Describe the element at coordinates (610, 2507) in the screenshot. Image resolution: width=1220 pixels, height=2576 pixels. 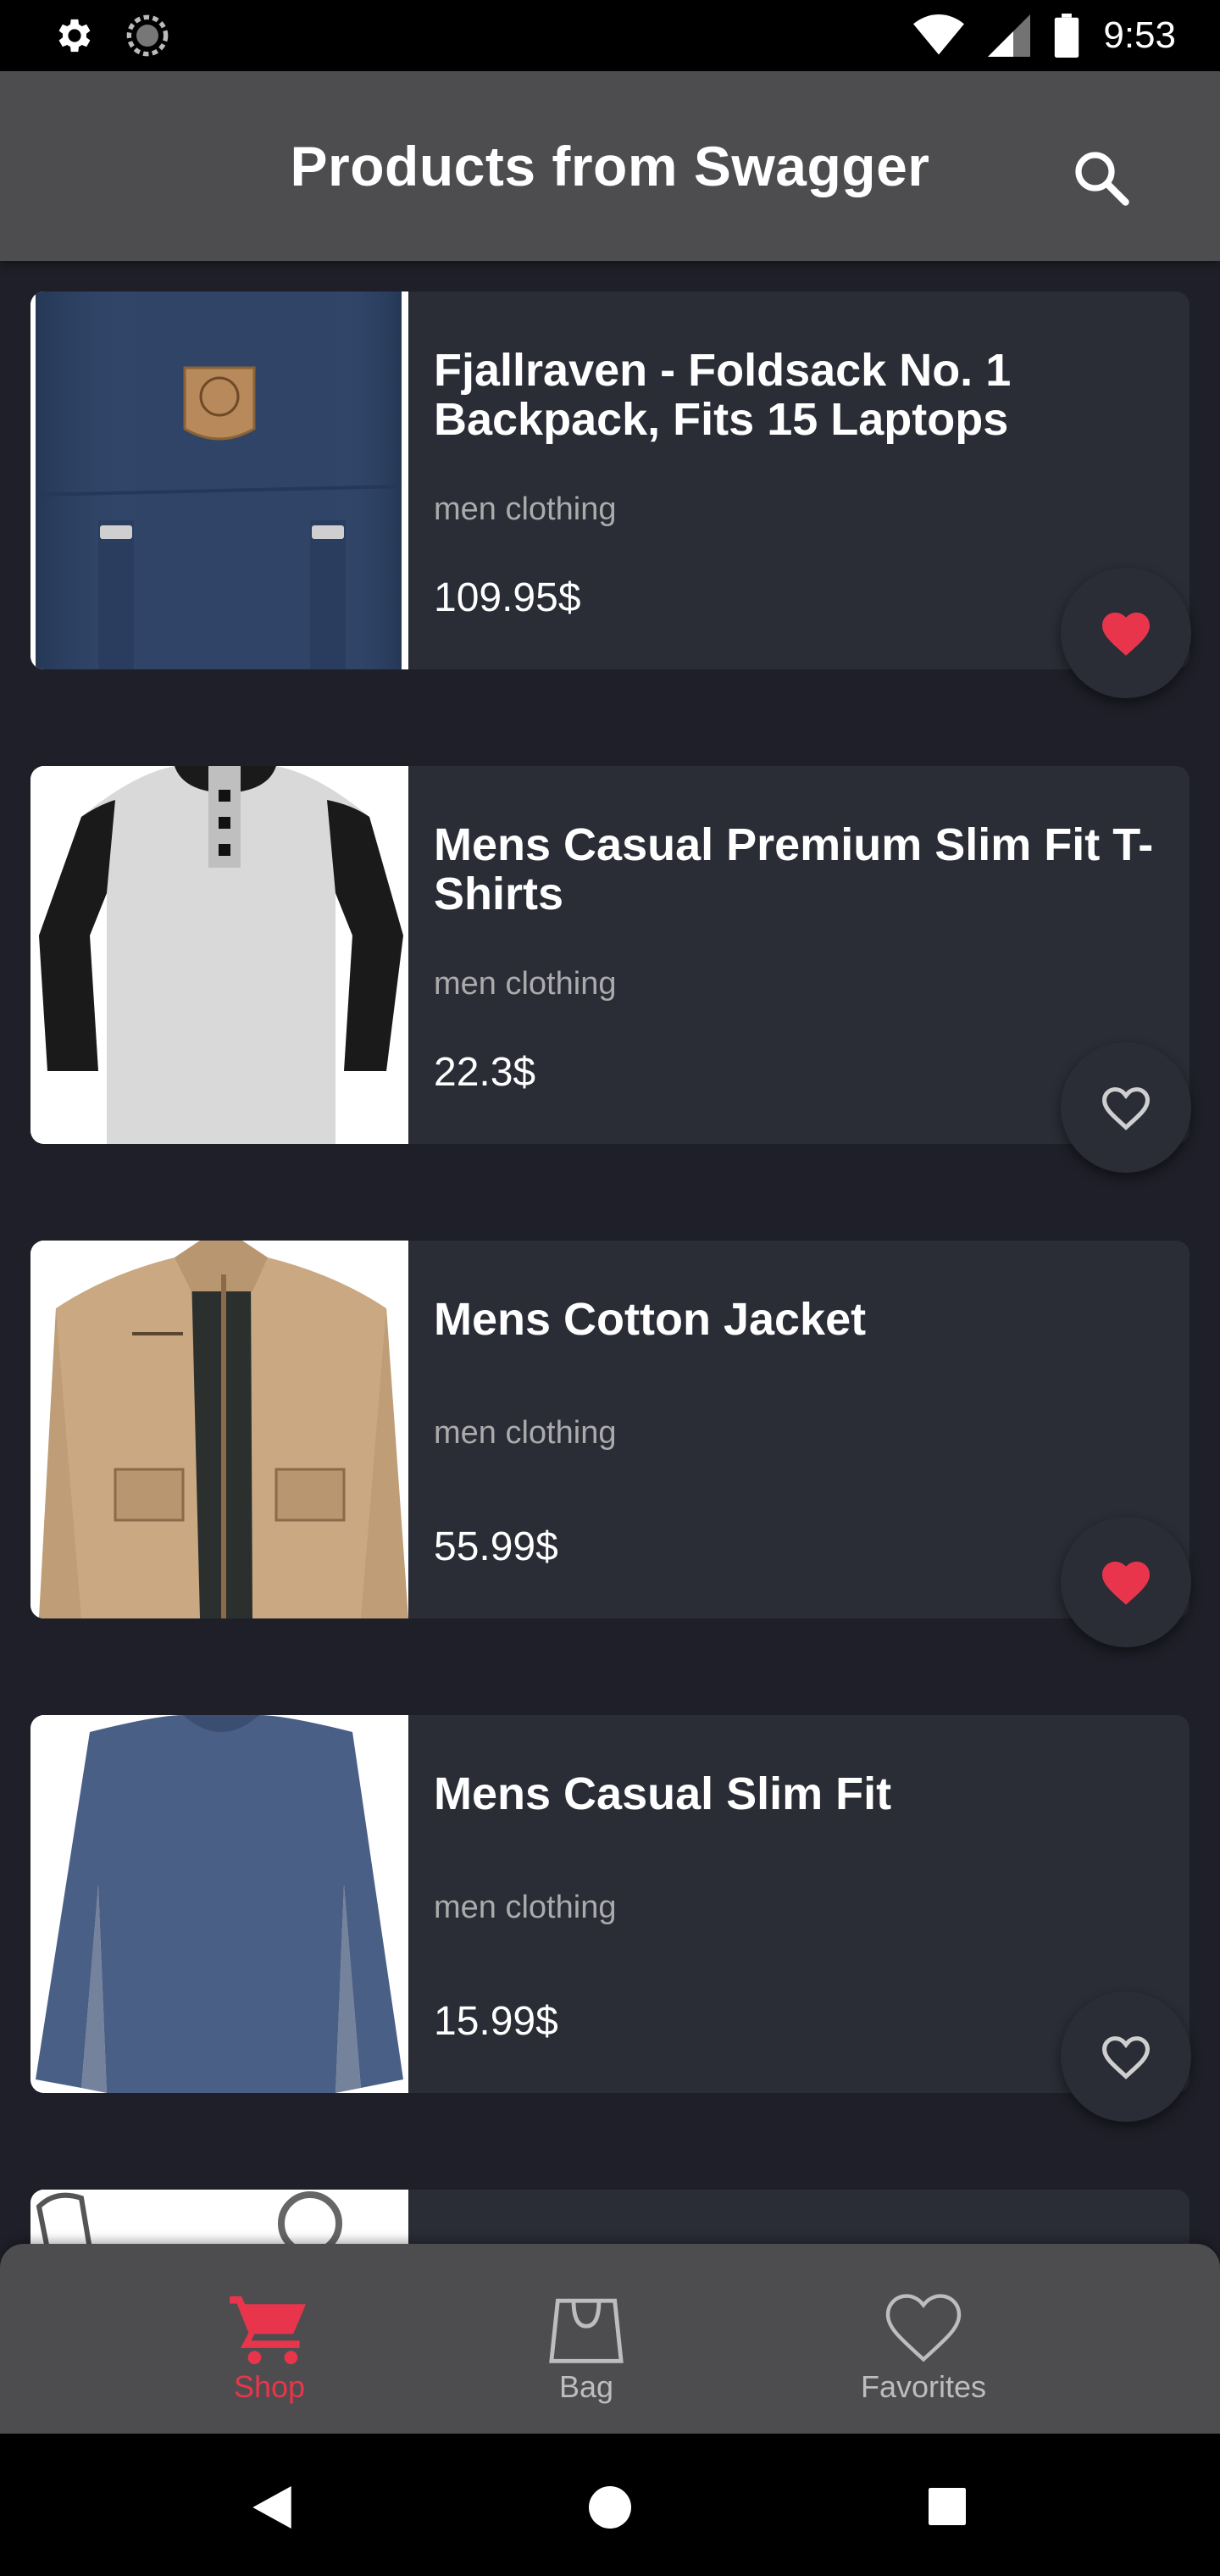
I see `home-icon` at that location.